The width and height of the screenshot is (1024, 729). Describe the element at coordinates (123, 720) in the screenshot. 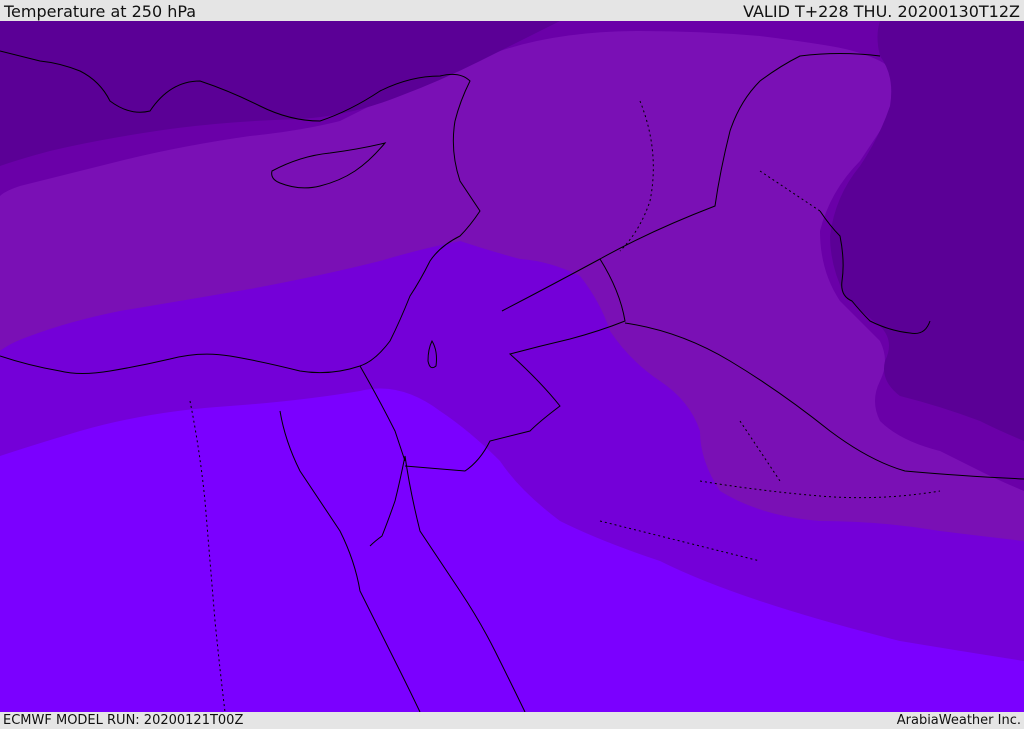

I see `model-run-label: ECMWF MODEL RUN: 20200121T00Z` at that location.